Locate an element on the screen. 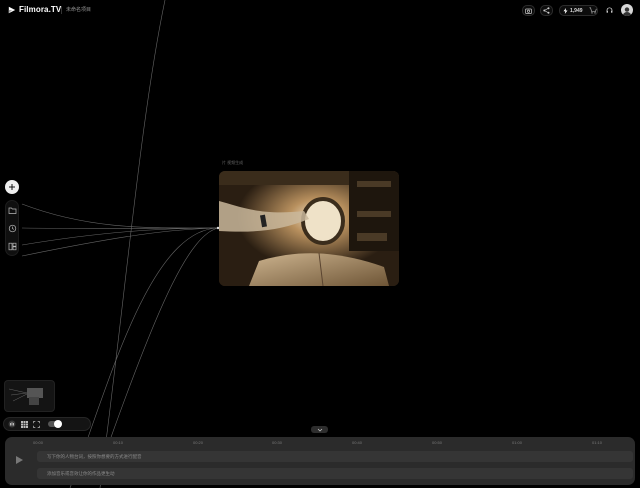 This screenshot has width=640, height=488. play-icon is located at coordinates (19, 460).